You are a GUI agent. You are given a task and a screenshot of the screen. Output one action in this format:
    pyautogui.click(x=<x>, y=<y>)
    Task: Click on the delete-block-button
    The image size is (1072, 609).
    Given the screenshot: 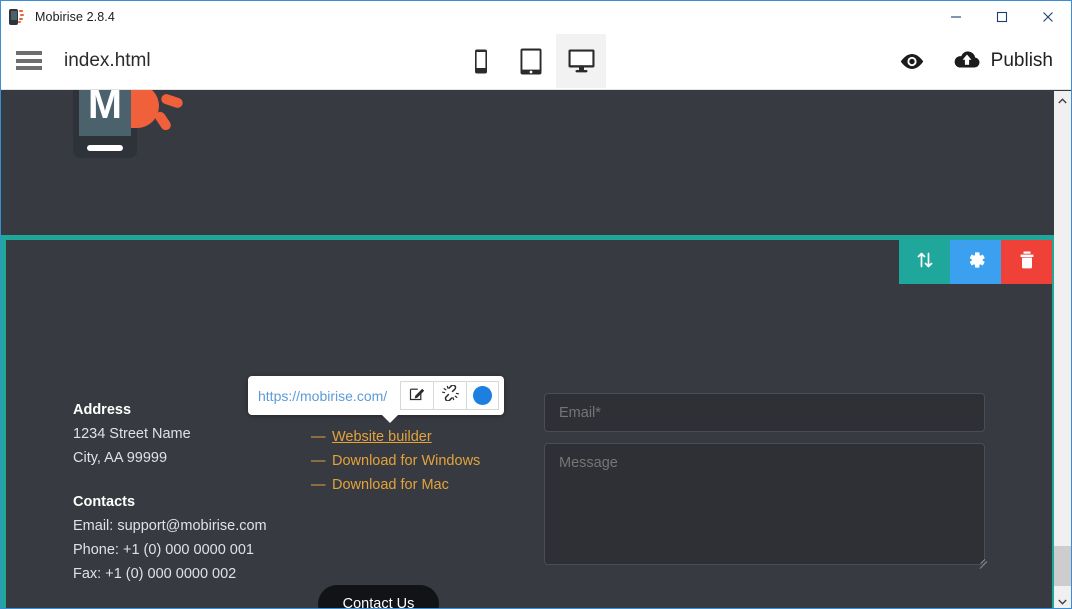 What is the action you would take?
    pyautogui.click(x=1026, y=262)
    